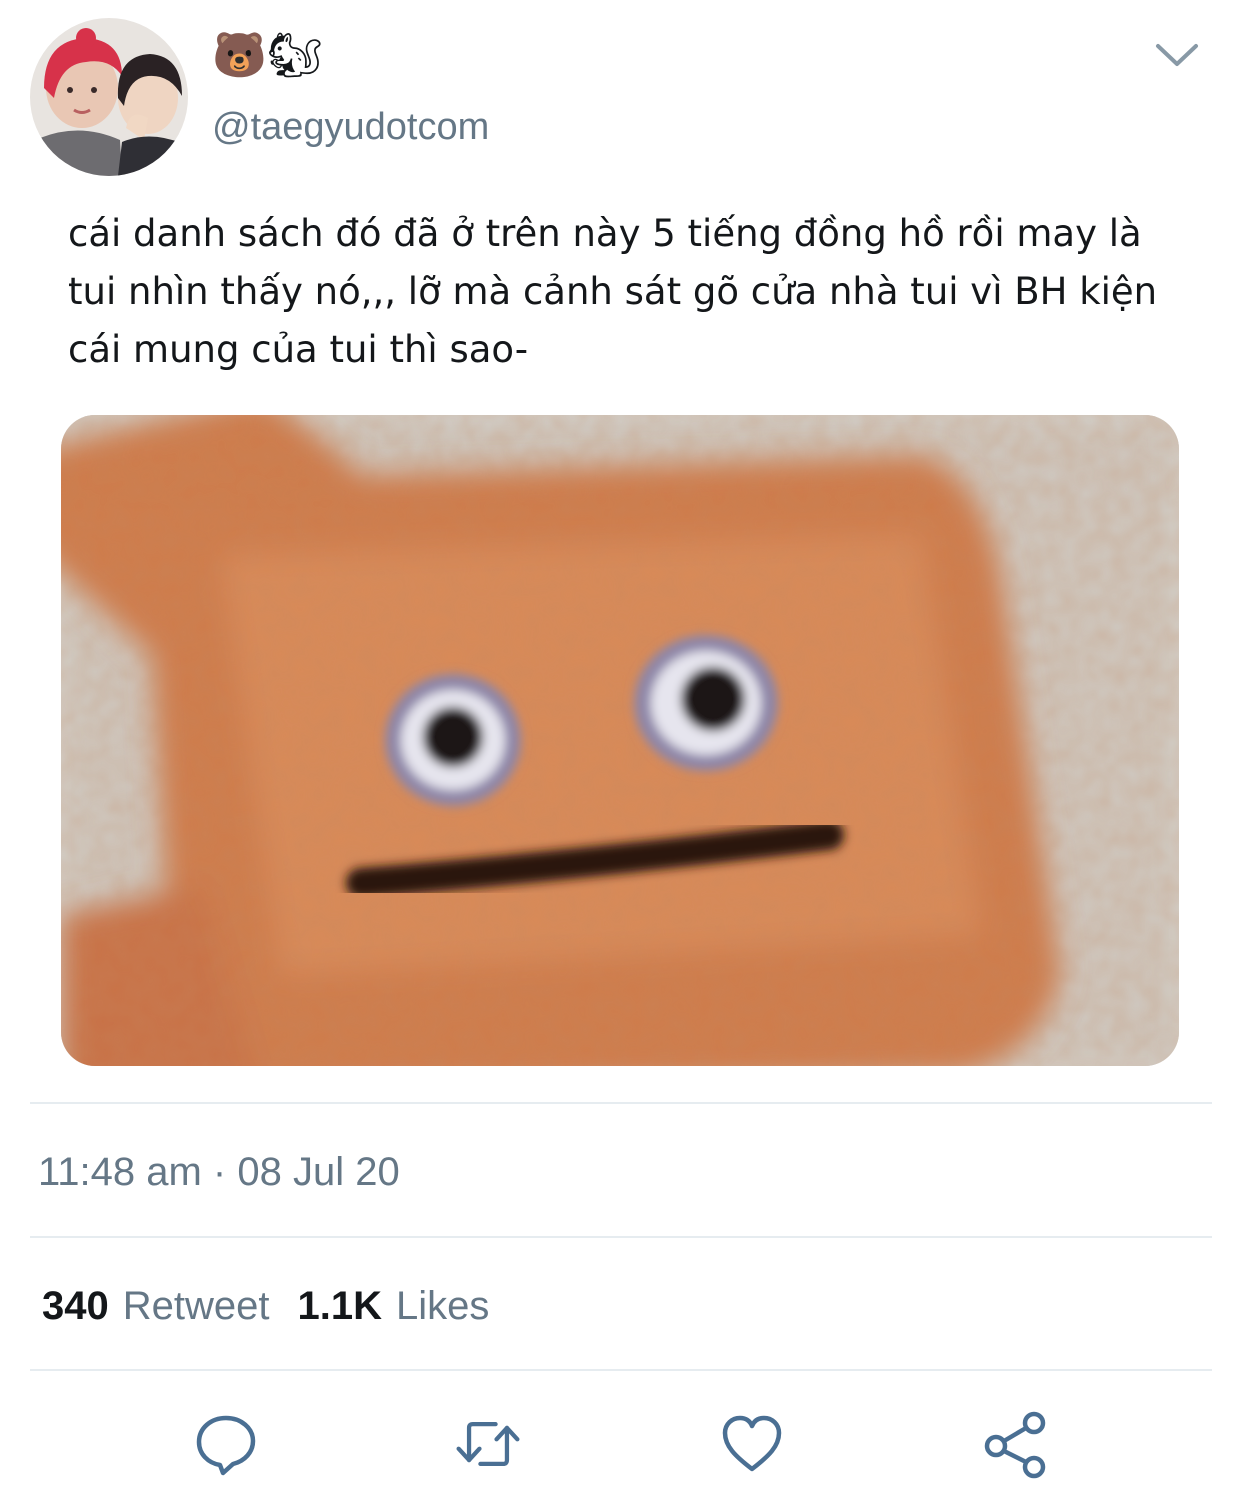 This screenshot has width=1242, height=1497. I want to click on likes-count: 1.1K, so click(340, 1306).